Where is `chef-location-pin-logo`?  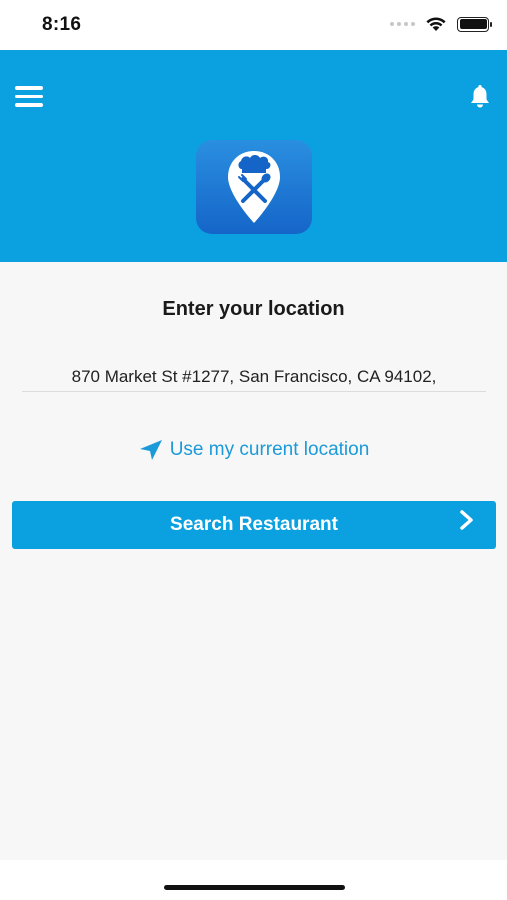 chef-location-pin-logo is located at coordinates (254, 187).